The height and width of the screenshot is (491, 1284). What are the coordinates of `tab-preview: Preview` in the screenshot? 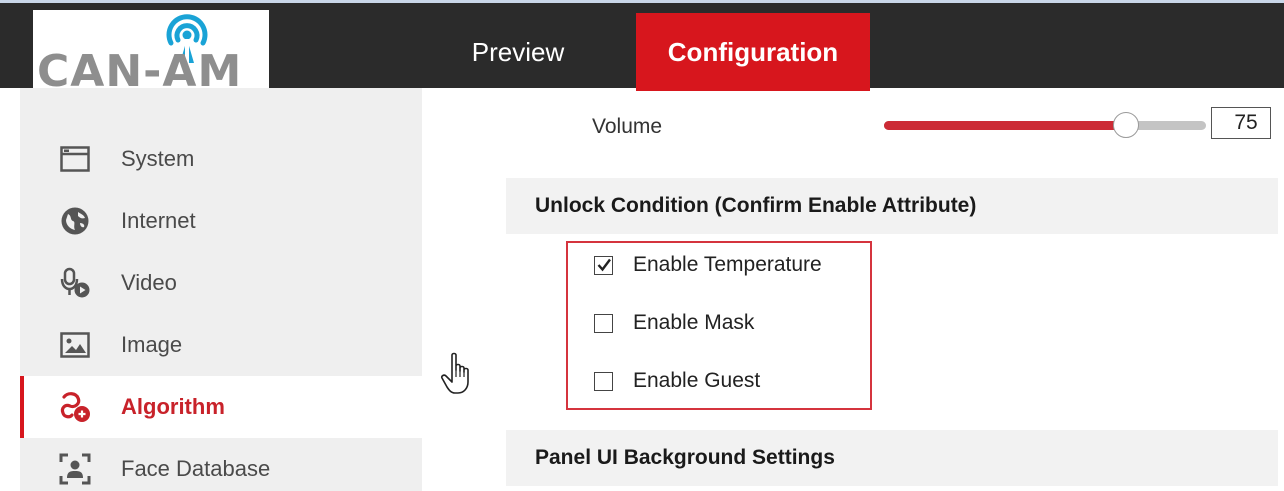 It's located at (518, 52).